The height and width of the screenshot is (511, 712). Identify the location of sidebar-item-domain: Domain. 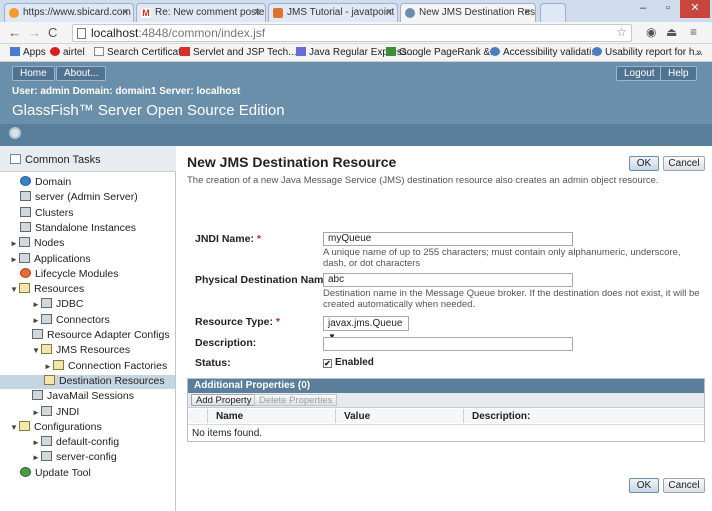
(45, 183).